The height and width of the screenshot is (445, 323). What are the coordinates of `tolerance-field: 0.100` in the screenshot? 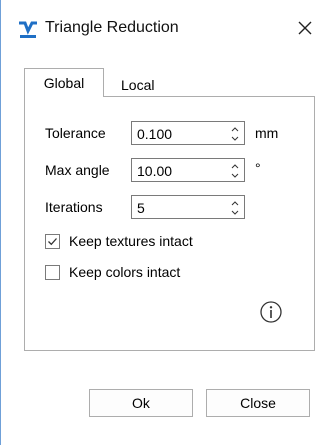 It's located at (188, 133).